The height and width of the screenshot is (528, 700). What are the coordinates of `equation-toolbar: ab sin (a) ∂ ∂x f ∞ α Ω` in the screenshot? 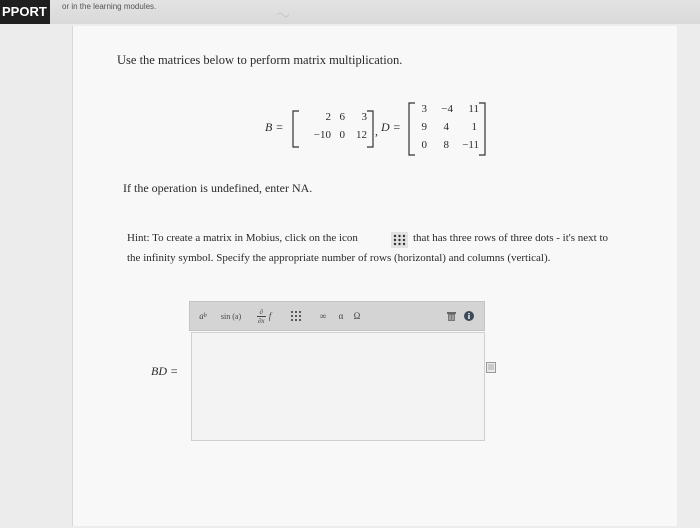 It's located at (337, 316).